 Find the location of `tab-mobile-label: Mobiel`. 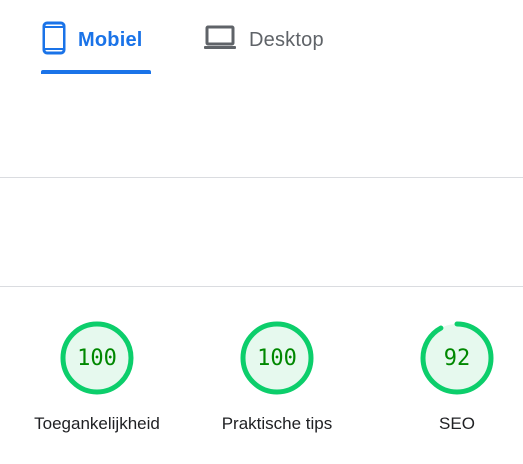

tab-mobile-label: Mobiel is located at coordinates (110, 39).